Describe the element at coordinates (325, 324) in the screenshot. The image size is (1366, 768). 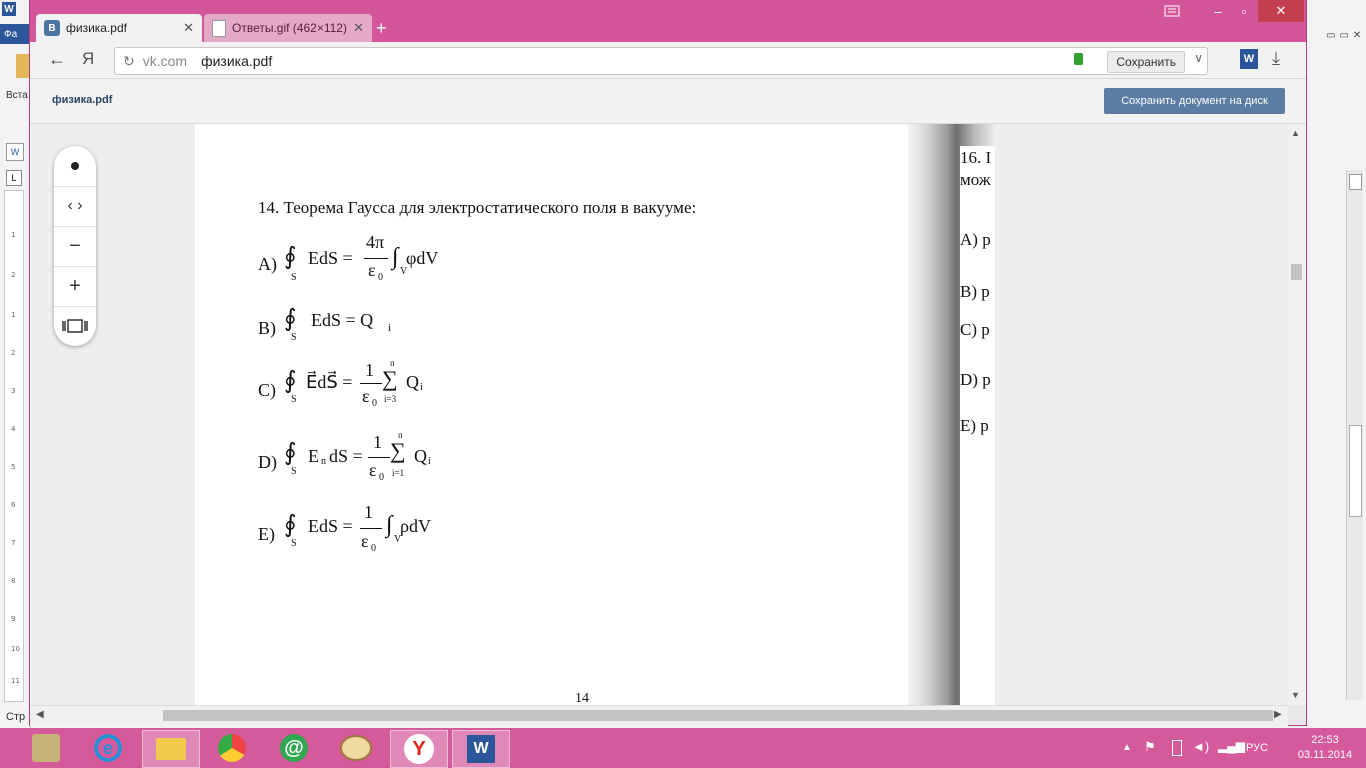
I see `option-b: B) ∮ S EdS = Q i` at that location.